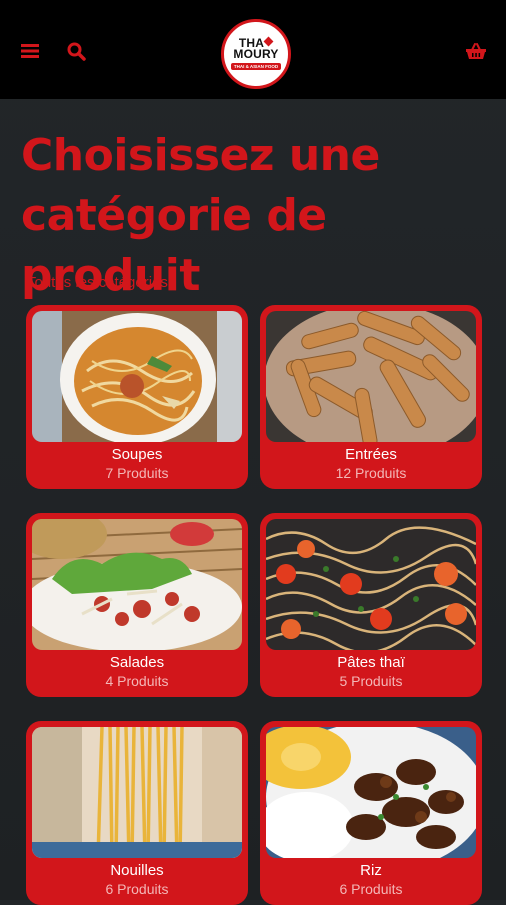 Image resolution: width=506 pixels, height=905 pixels. Describe the element at coordinates (371, 870) in the screenshot. I see `category-name: Riz` at that location.